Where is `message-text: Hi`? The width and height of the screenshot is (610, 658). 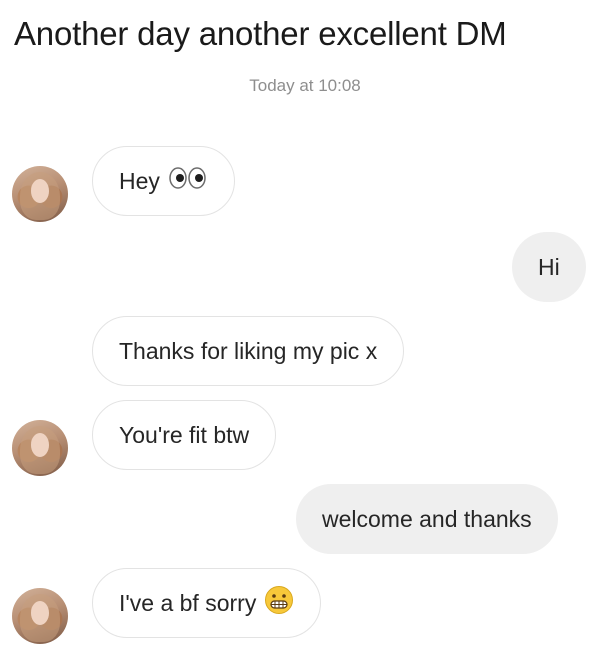
message-text: Hi is located at coordinates (549, 266).